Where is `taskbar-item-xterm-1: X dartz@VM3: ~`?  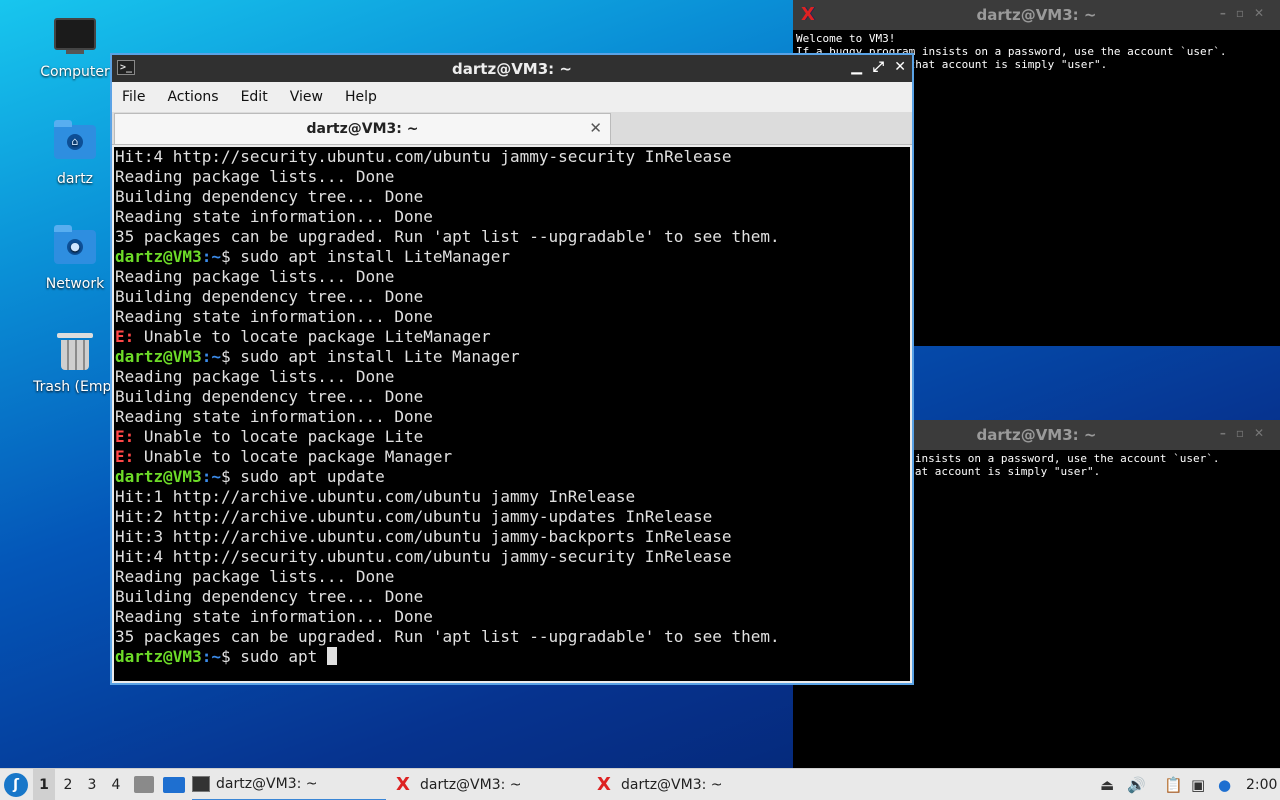 taskbar-item-xterm-1: X dartz@VM3: ~ is located at coordinates (491, 784).